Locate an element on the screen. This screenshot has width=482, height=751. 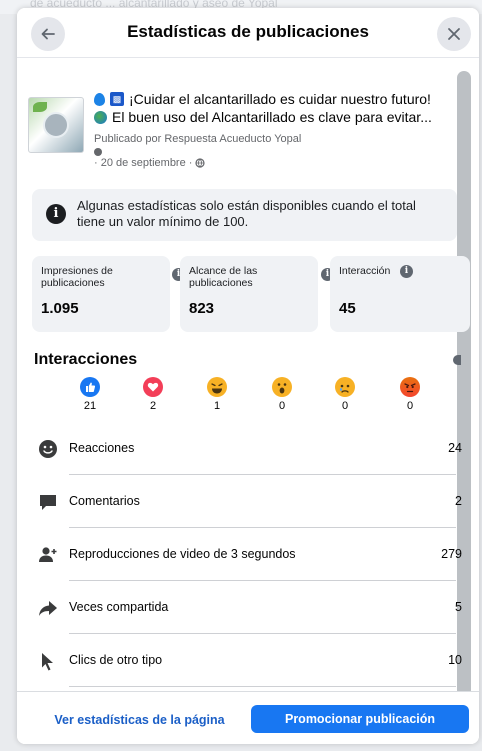
post-date: · 20 de septiembre · is located at coordinates (143, 163).